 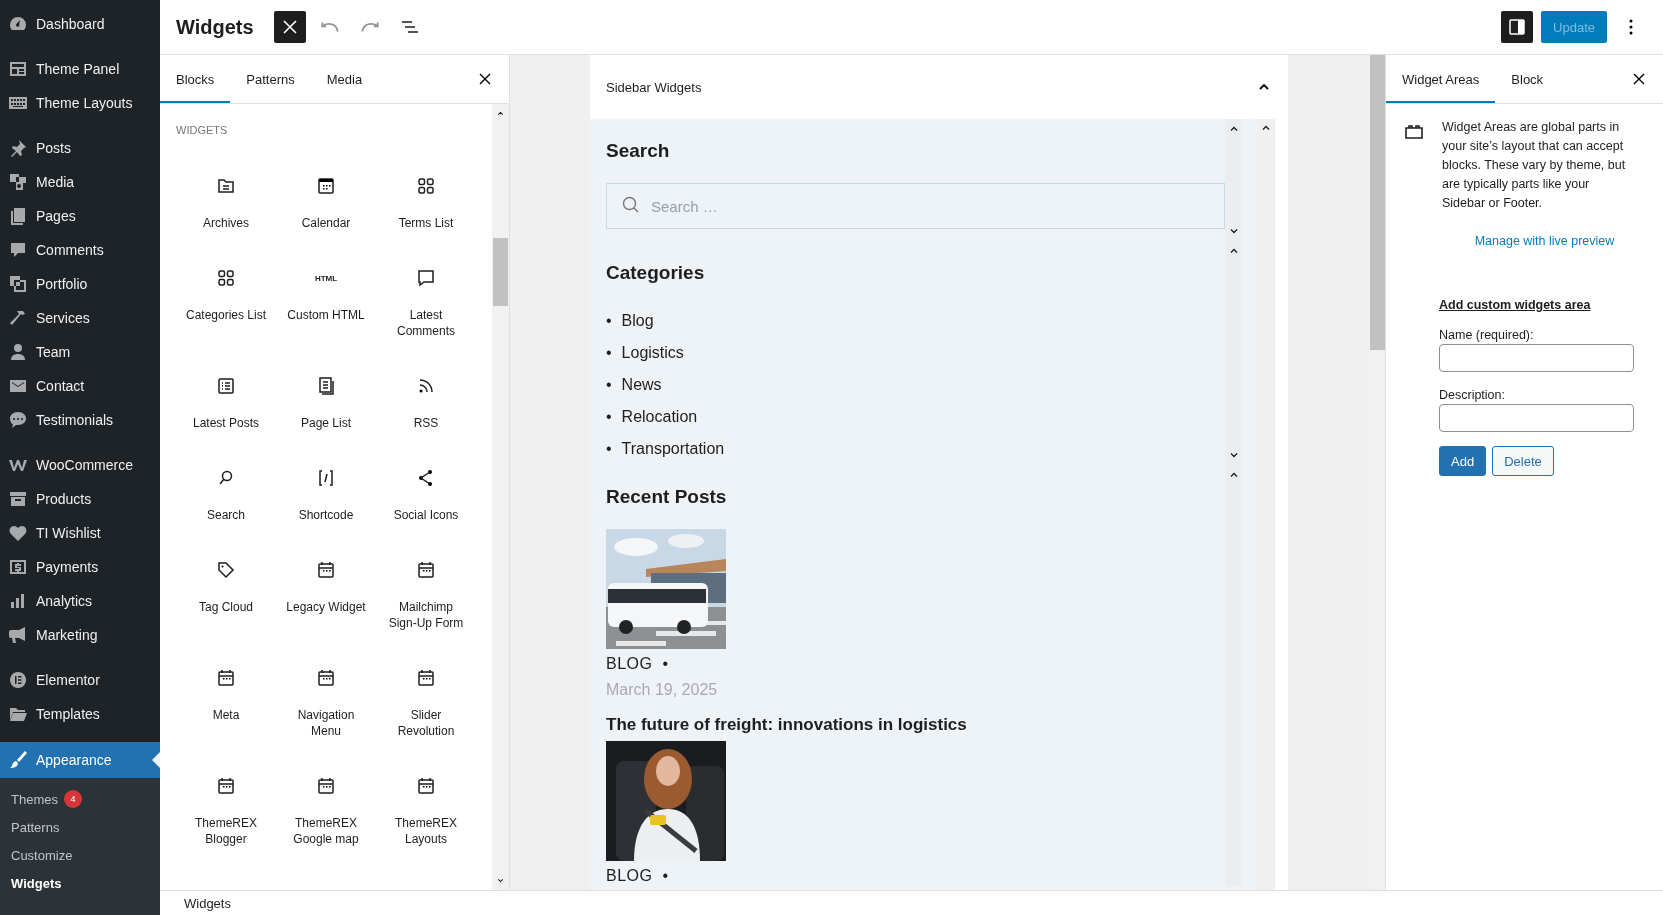 What do you see at coordinates (1534, 165) in the screenshot?
I see `description-text: Widget Areas are global parts in your site’s layout that can accept blocks. These vary by theme, but are typically parts like your Sidebar or Footer.` at bounding box center [1534, 165].